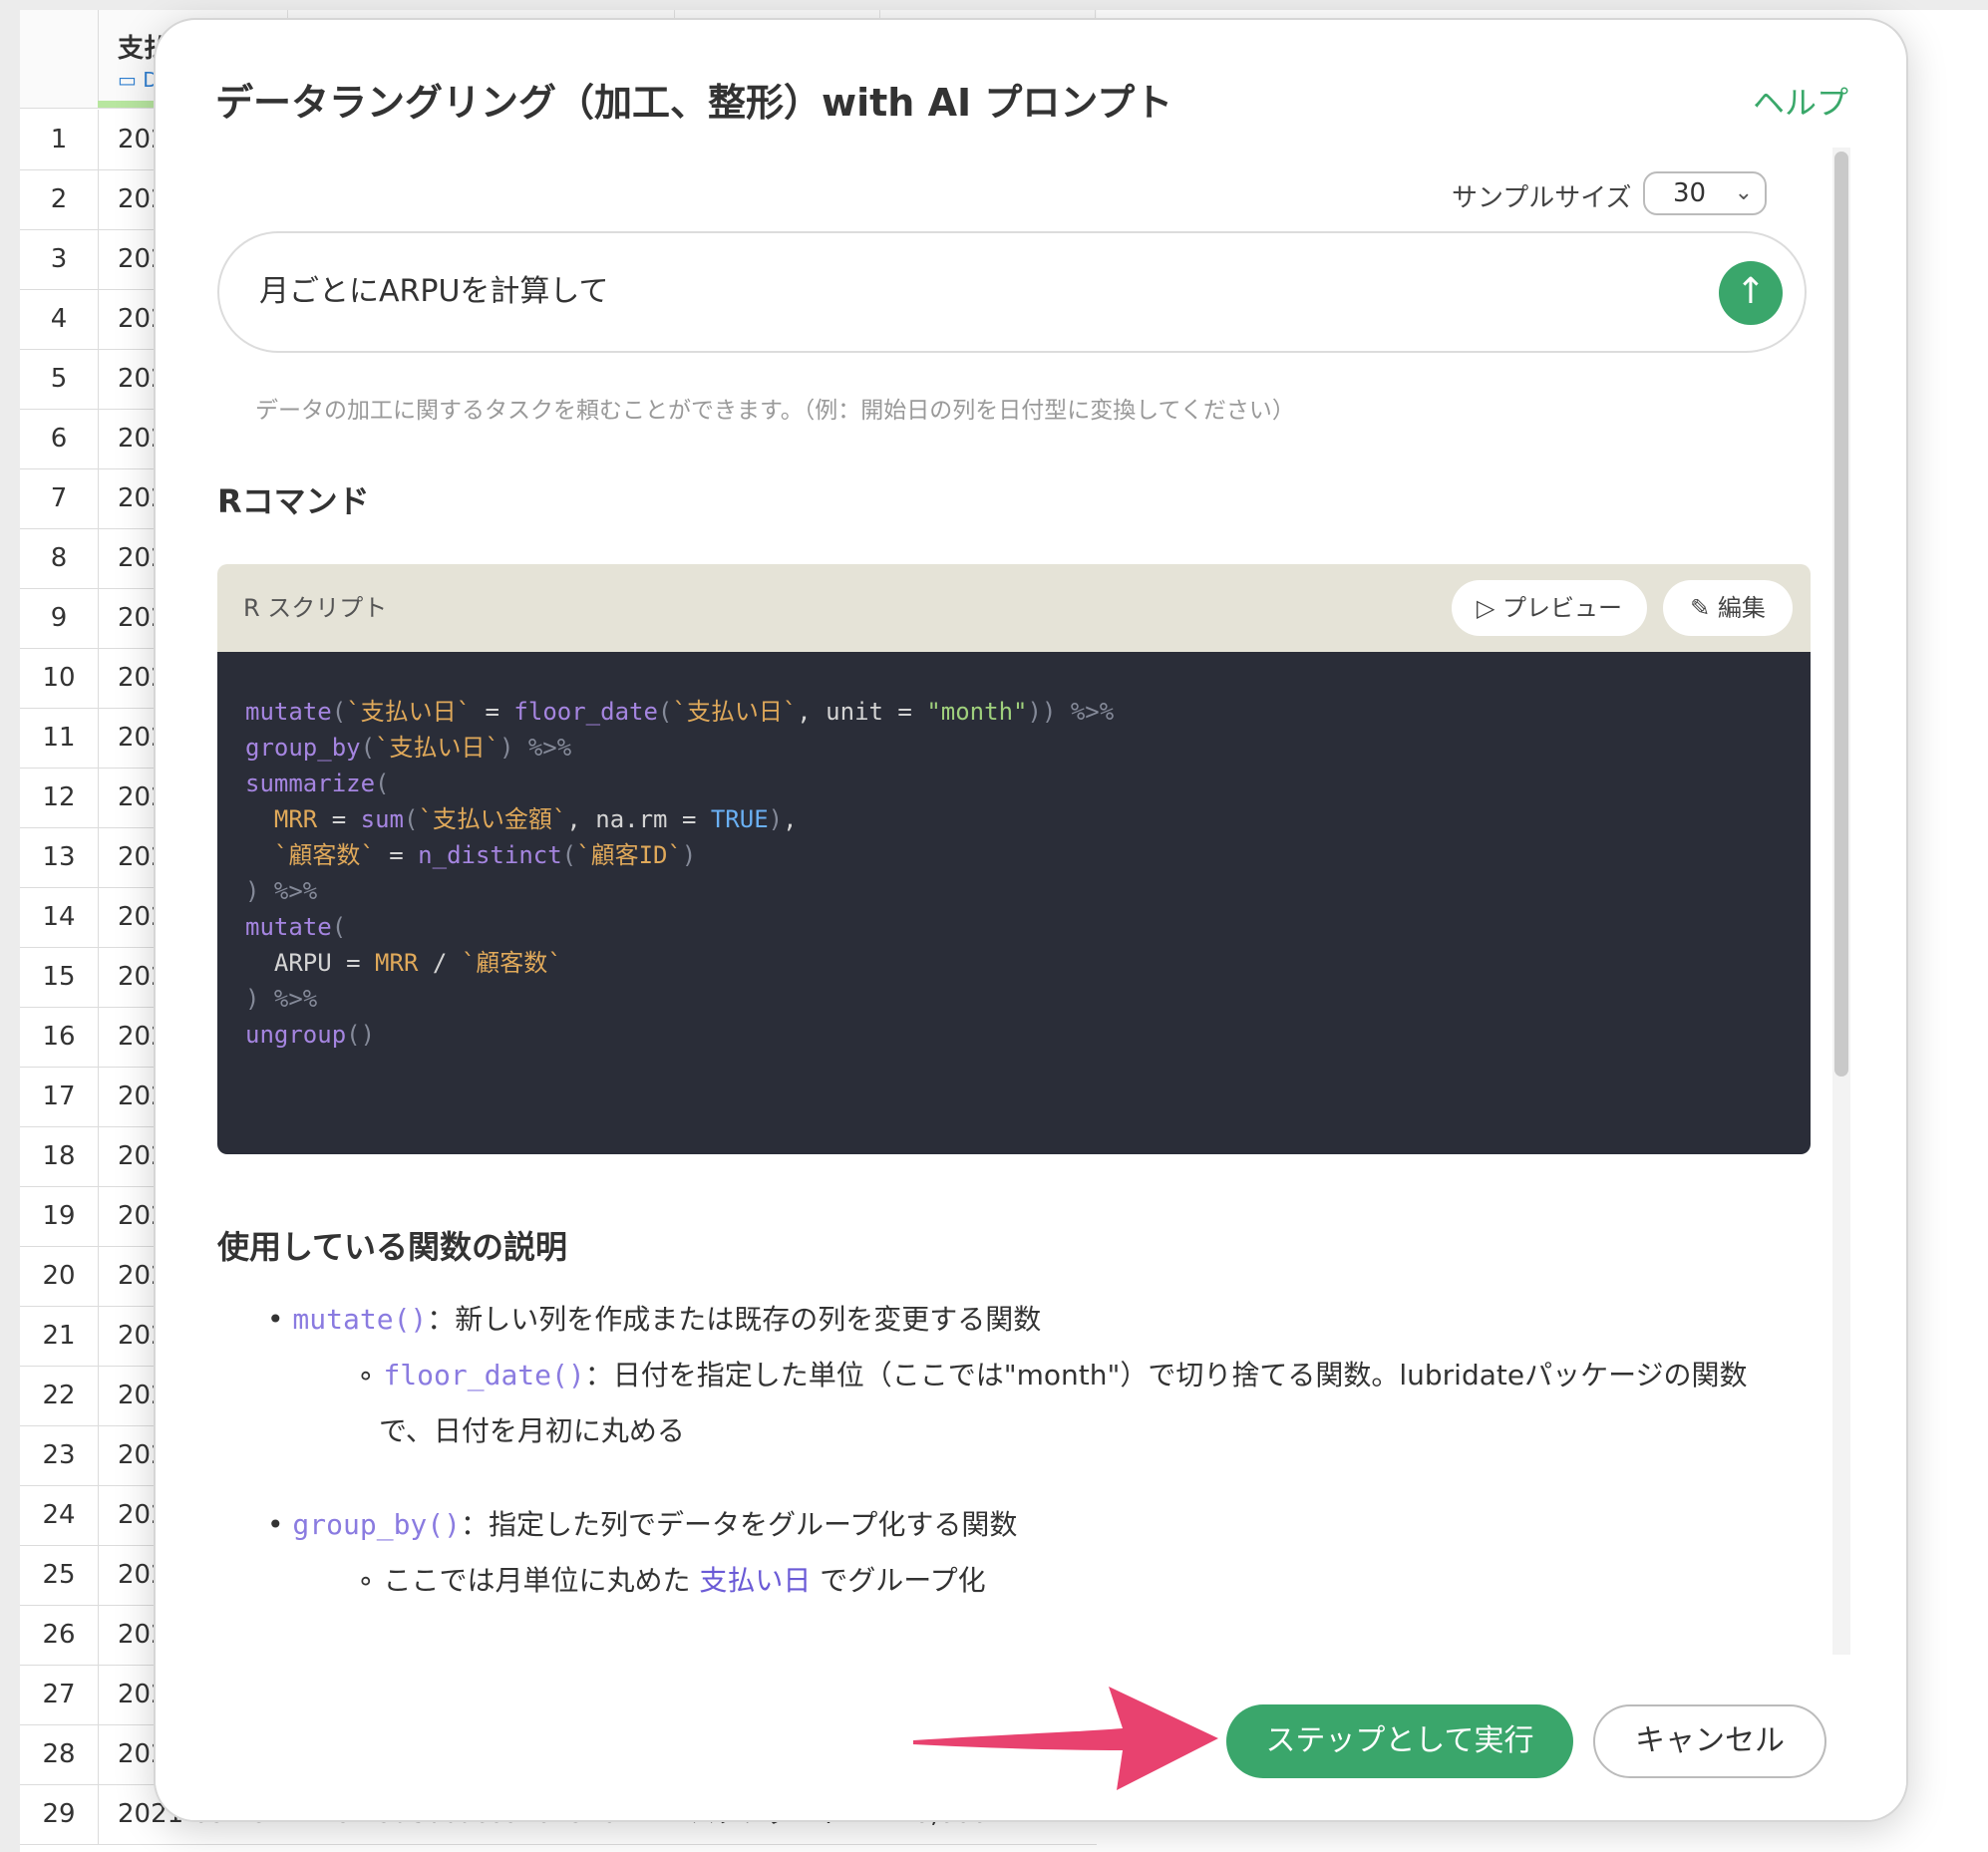 The height and width of the screenshot is (1852, 1988). I want to click on row-number: 8, so click(59, 558).